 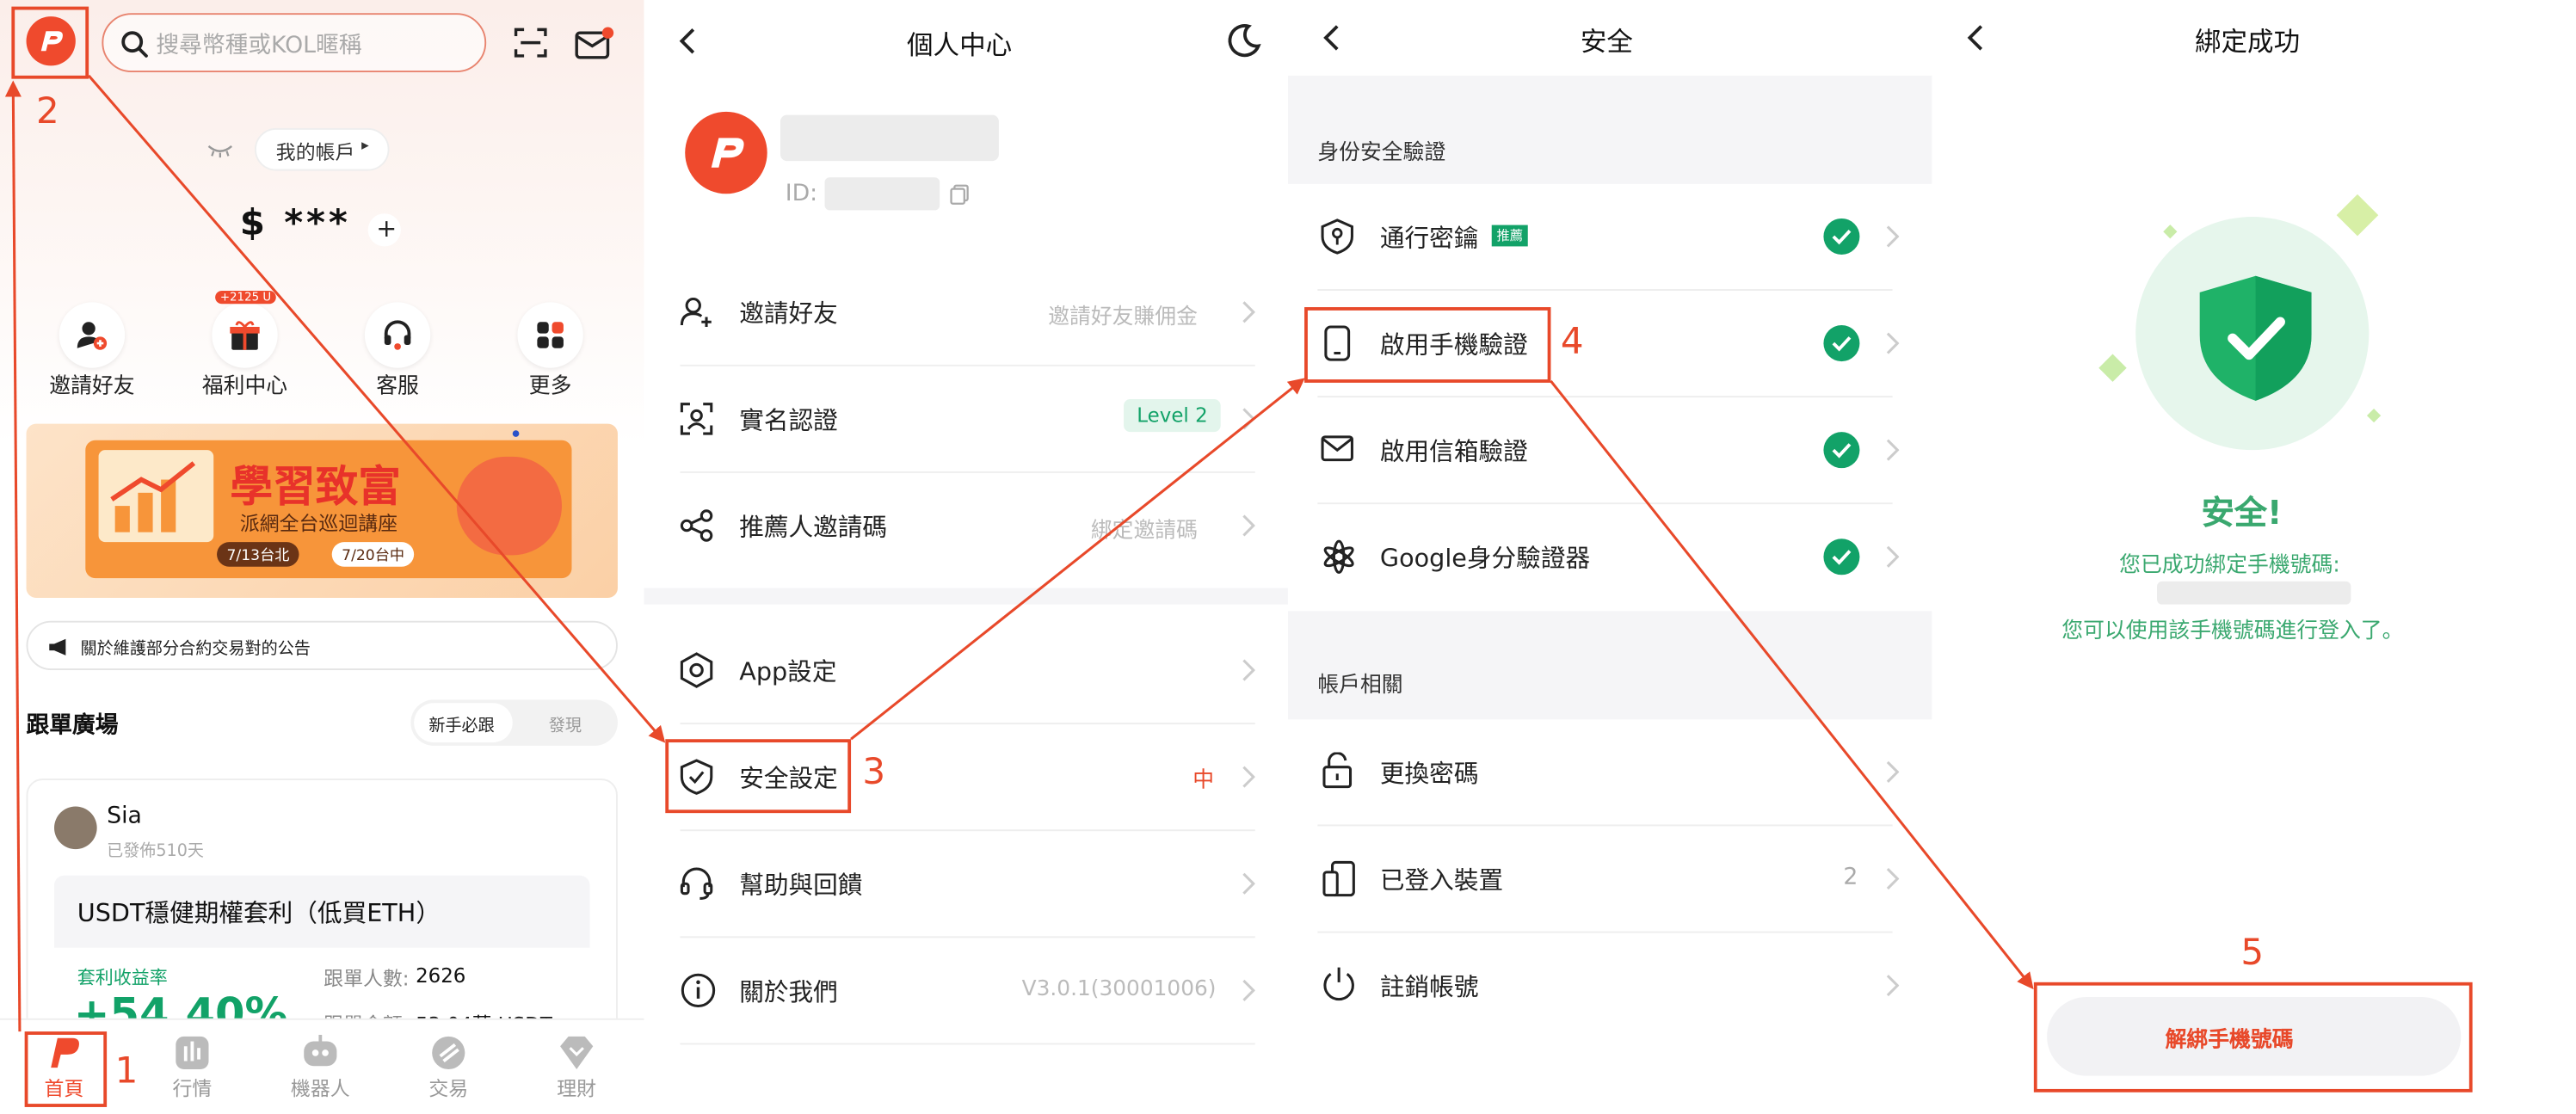 What do you see at coordinates (127, 1071) in the screenshot?
I see `annotation-number: 1` at bounding box center [127, 1071].